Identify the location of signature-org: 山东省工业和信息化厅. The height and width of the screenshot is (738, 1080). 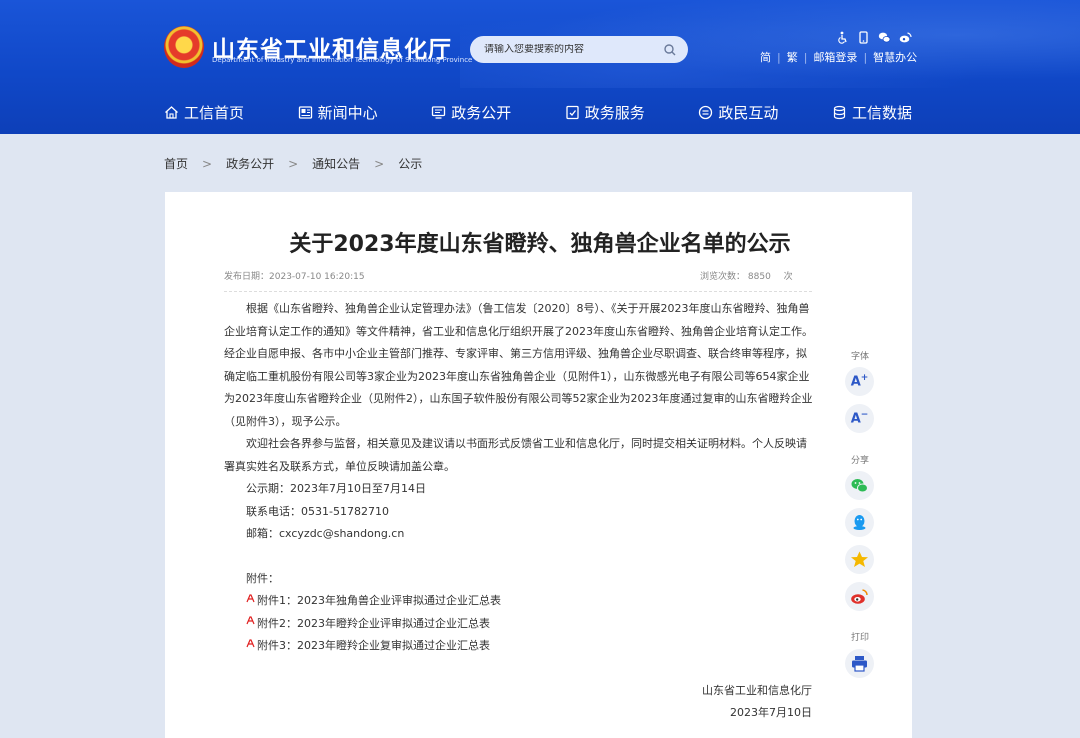
(757, 690).